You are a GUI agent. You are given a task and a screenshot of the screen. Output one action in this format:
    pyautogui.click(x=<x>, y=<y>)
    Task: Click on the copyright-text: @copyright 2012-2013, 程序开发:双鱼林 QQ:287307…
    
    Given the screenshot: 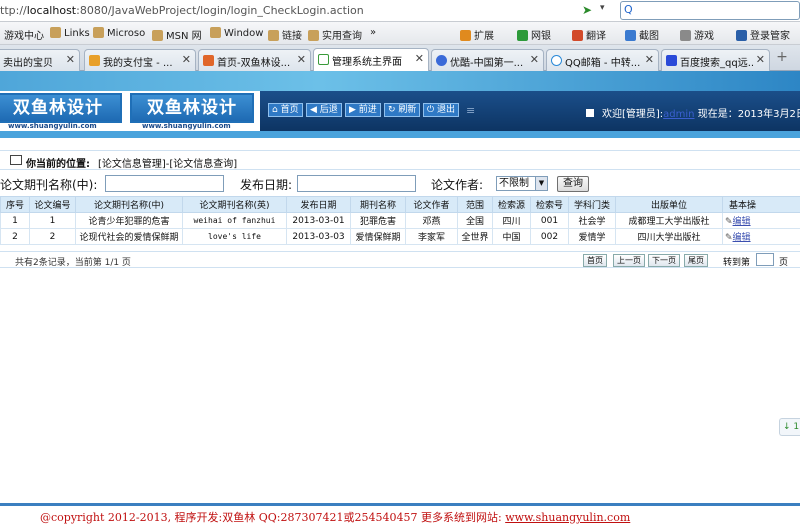 What is the action you would take?
    pyautogui.click(x=273, y=517)
    